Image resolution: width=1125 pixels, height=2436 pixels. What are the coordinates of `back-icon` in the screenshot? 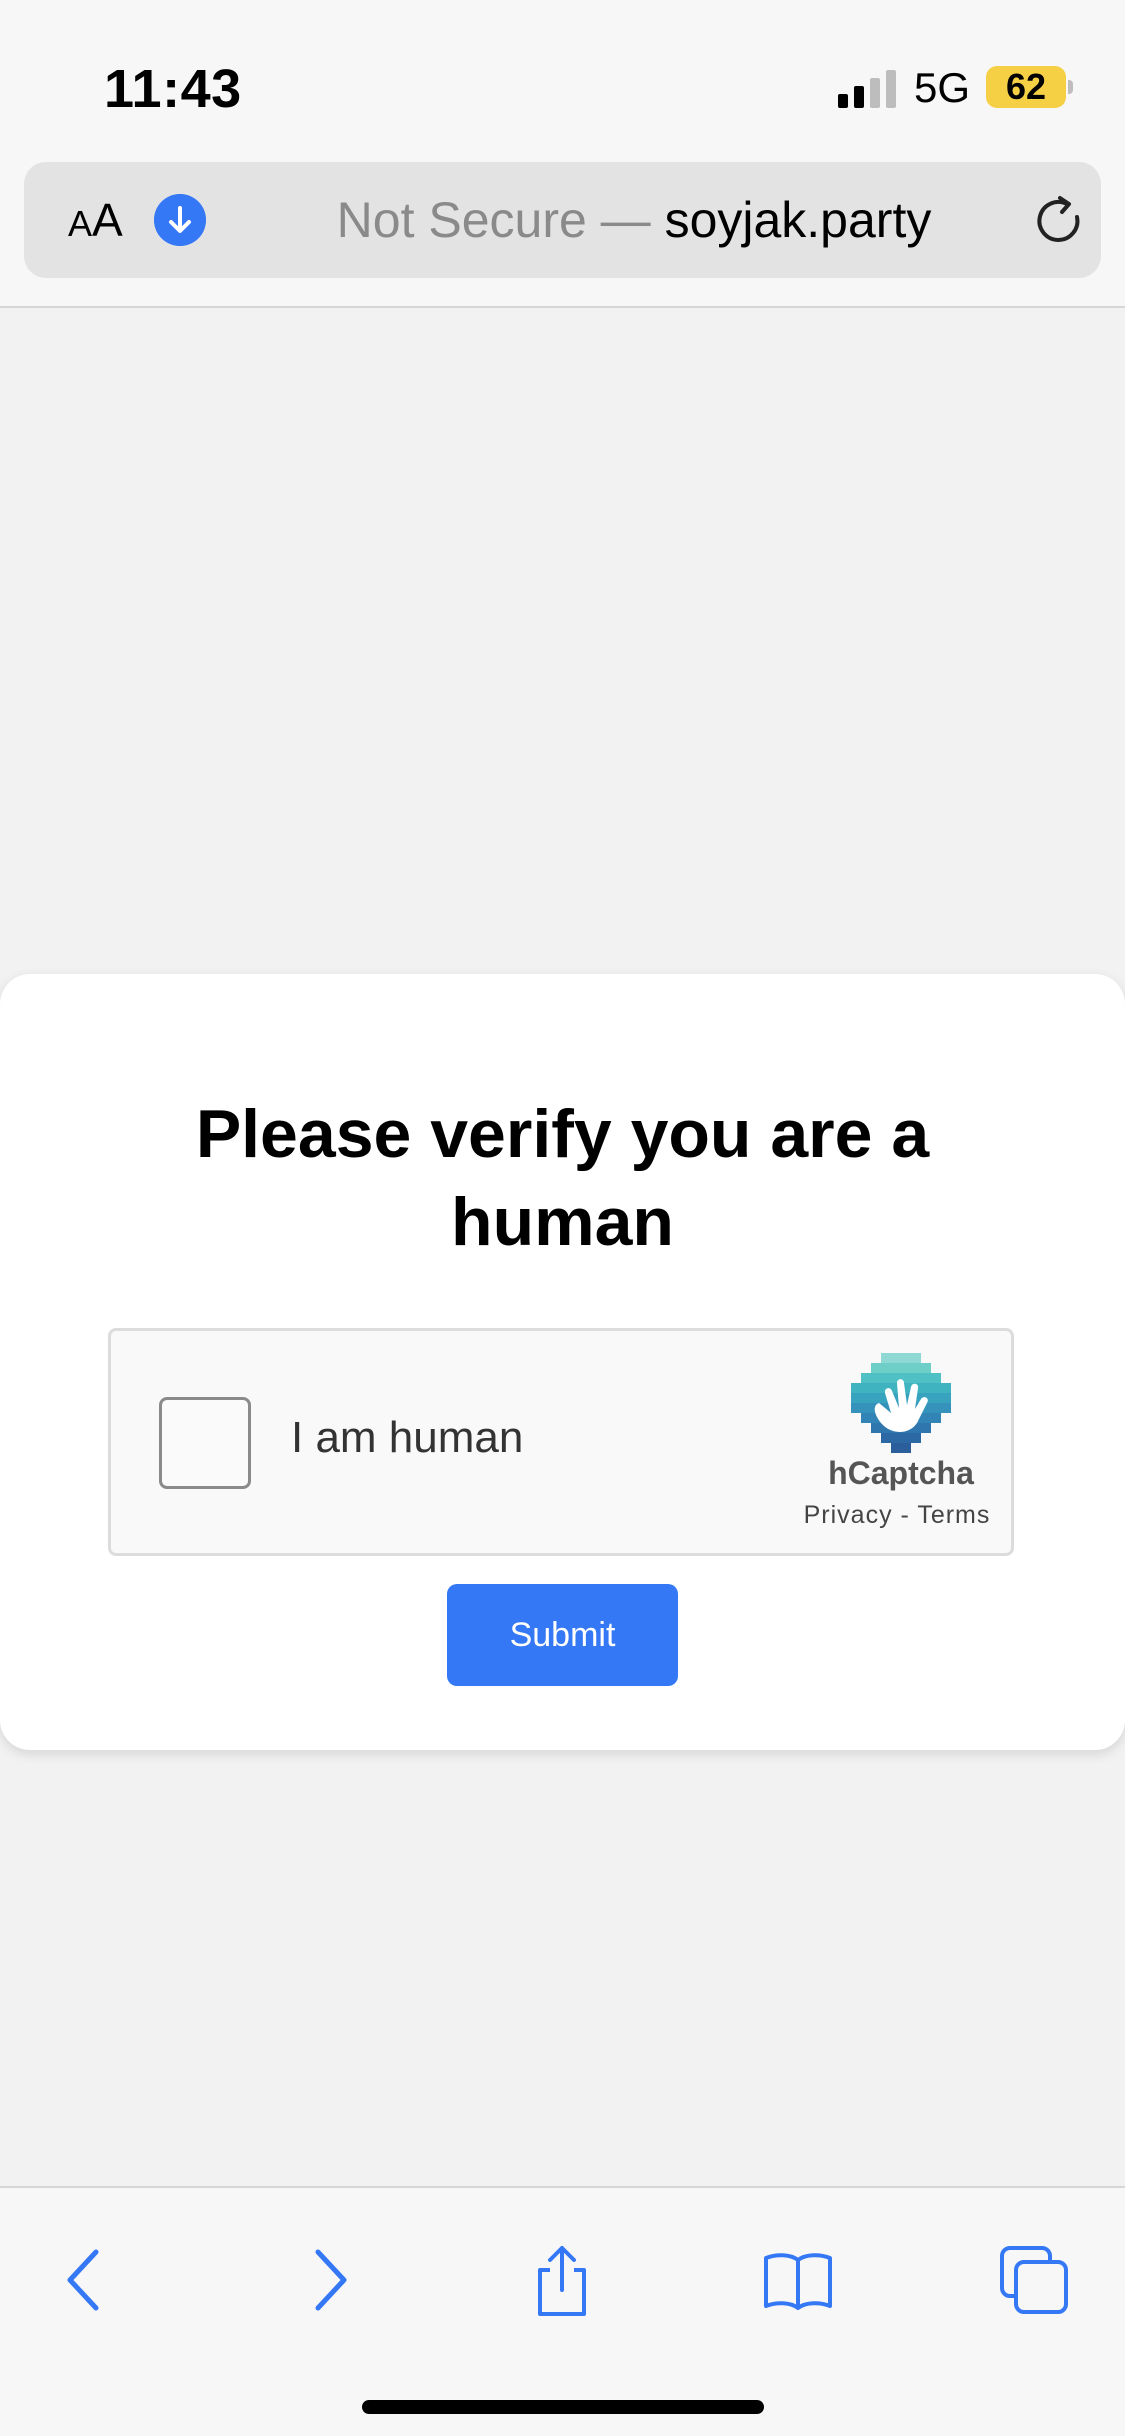 It's located at (86, 2280).